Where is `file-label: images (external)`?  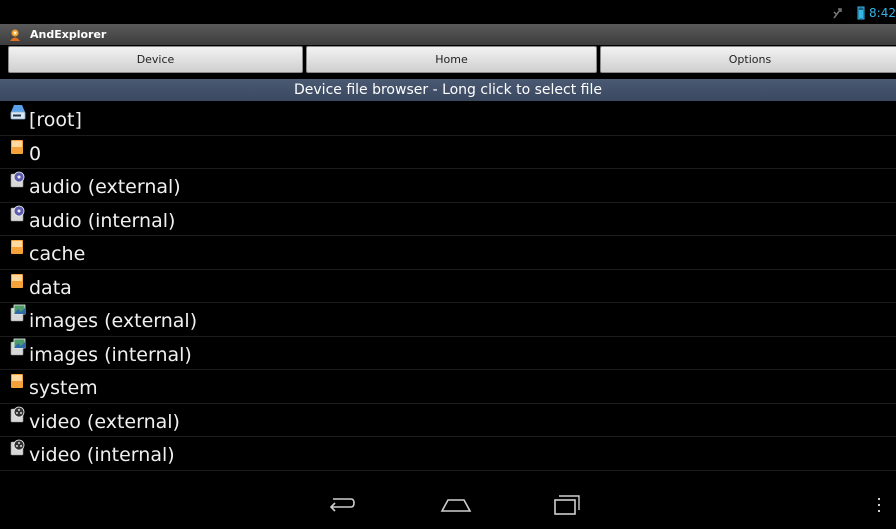
file-label: images (external) is located at coordinates (113, 321).